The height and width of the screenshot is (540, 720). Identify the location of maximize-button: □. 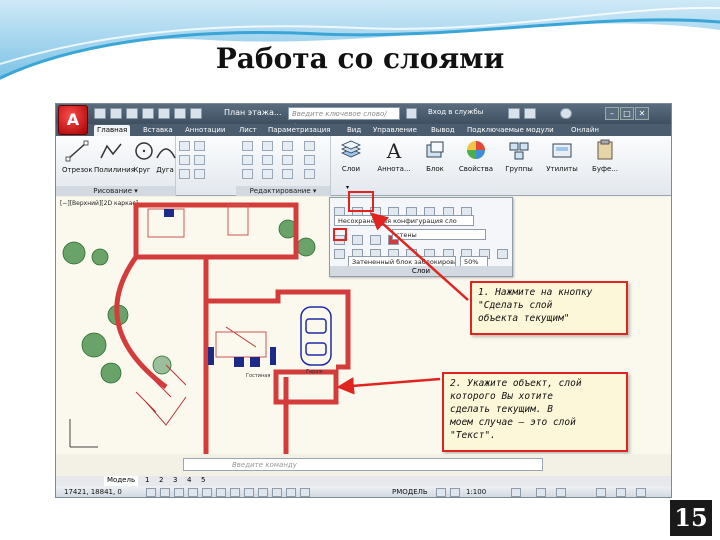
(627, 113).